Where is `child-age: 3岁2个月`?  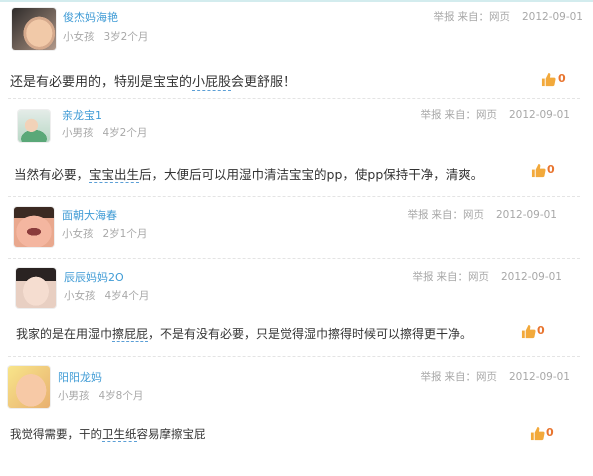
child-age: 3岁2个月 is located at coordinates (126, 37).